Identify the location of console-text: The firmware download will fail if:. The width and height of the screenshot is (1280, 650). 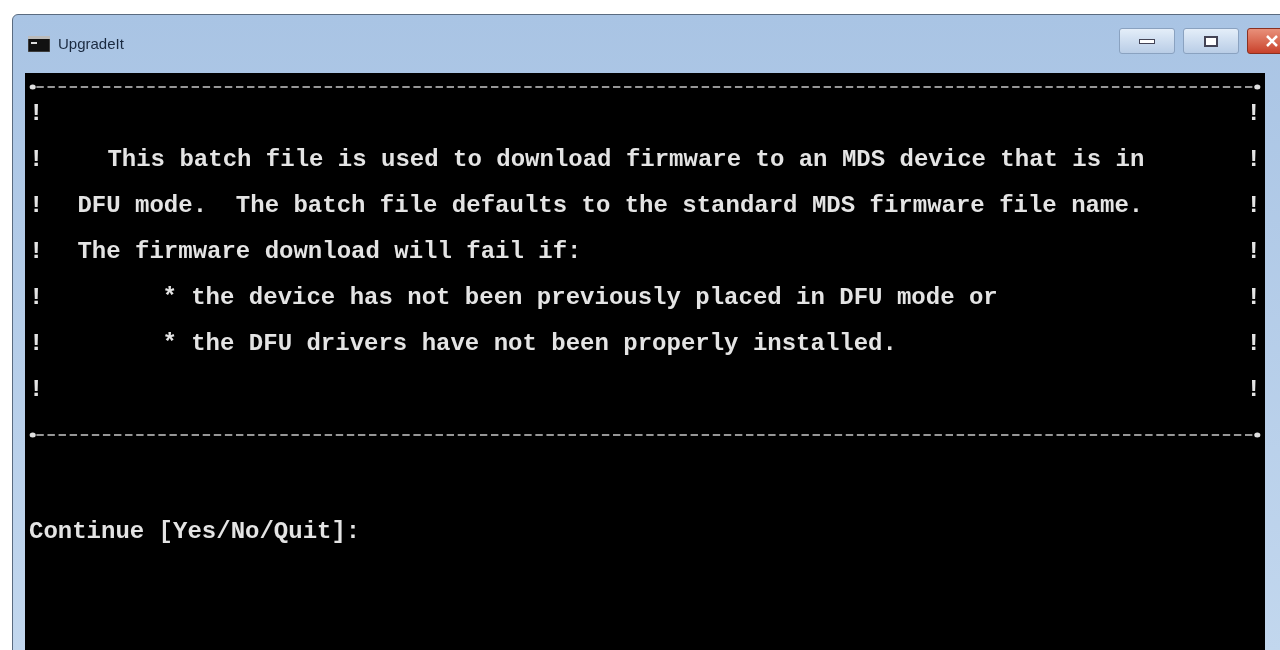
(329, 251).